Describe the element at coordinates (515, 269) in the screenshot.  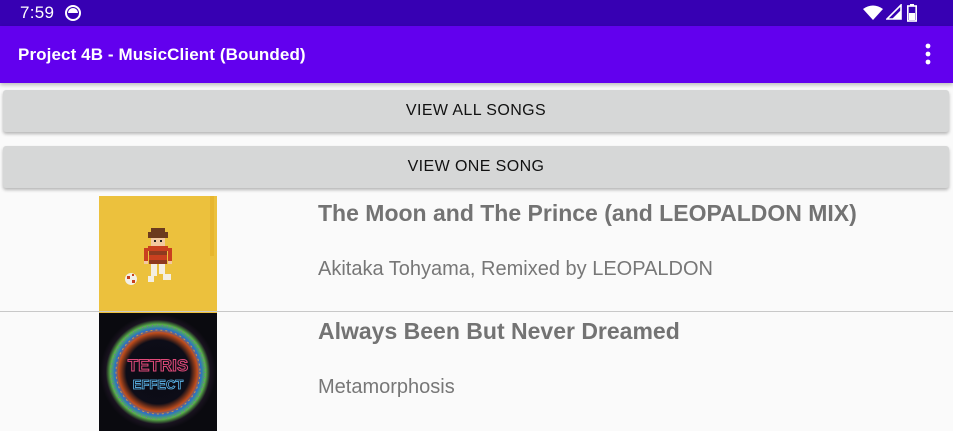
I see `song-artist: Akitaka Tohyama, Remixed by LEOPALDON` at that location.